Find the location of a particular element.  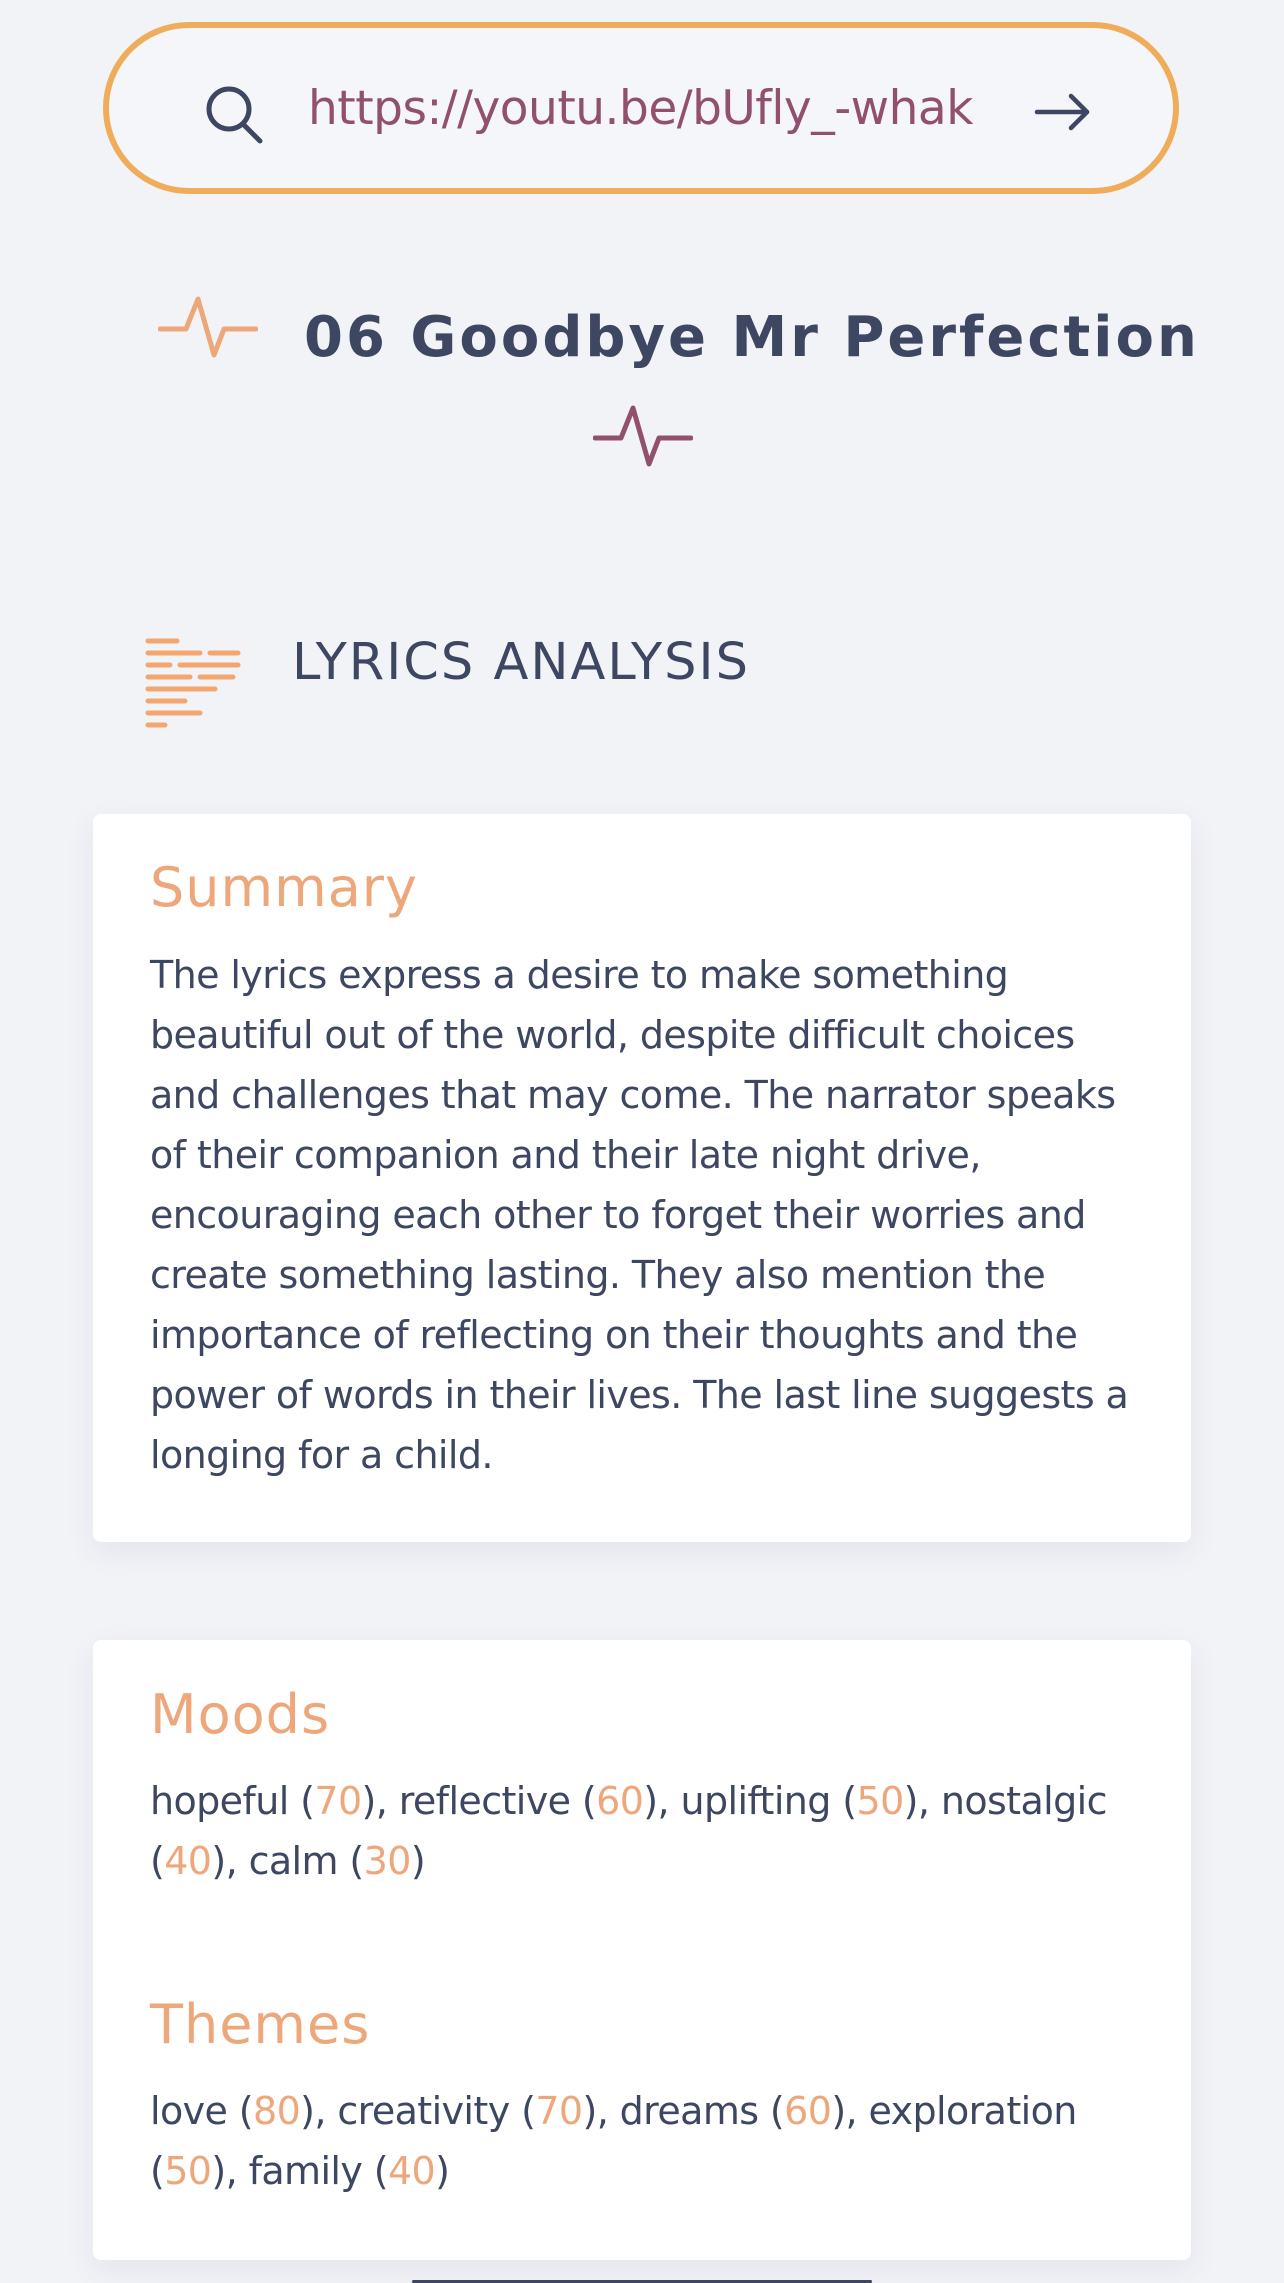

theme-item: love (80), is located at coordinates (244, 2111).